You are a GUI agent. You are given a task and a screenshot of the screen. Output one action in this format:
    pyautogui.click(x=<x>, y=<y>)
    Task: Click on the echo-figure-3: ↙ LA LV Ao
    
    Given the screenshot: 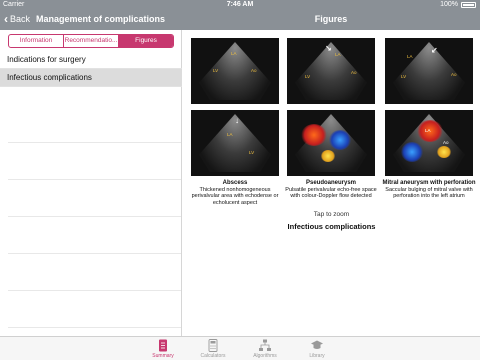 What is the action you would take?
    pyautogui.click(x=429, y=71)
    